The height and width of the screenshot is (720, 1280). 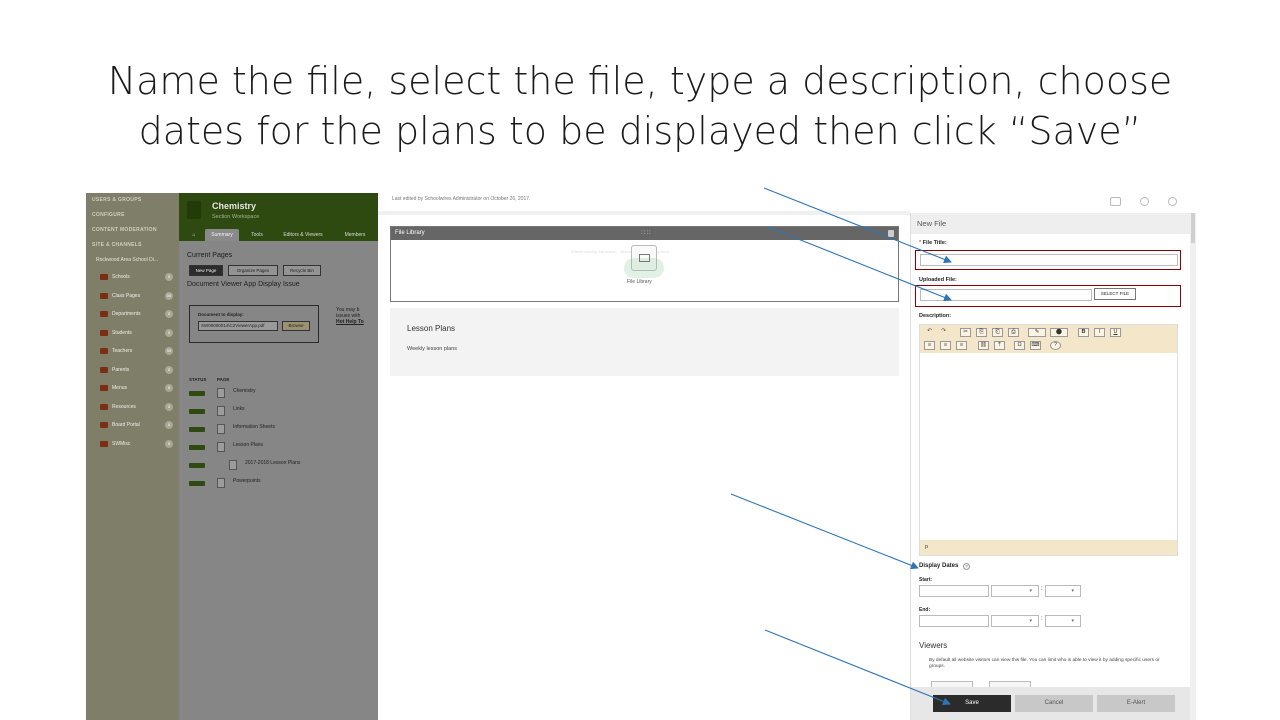 What do you see at coordinates (926, 580) in the screenshot?
I see `start-label: Start:` at bounding box center [926, 580].